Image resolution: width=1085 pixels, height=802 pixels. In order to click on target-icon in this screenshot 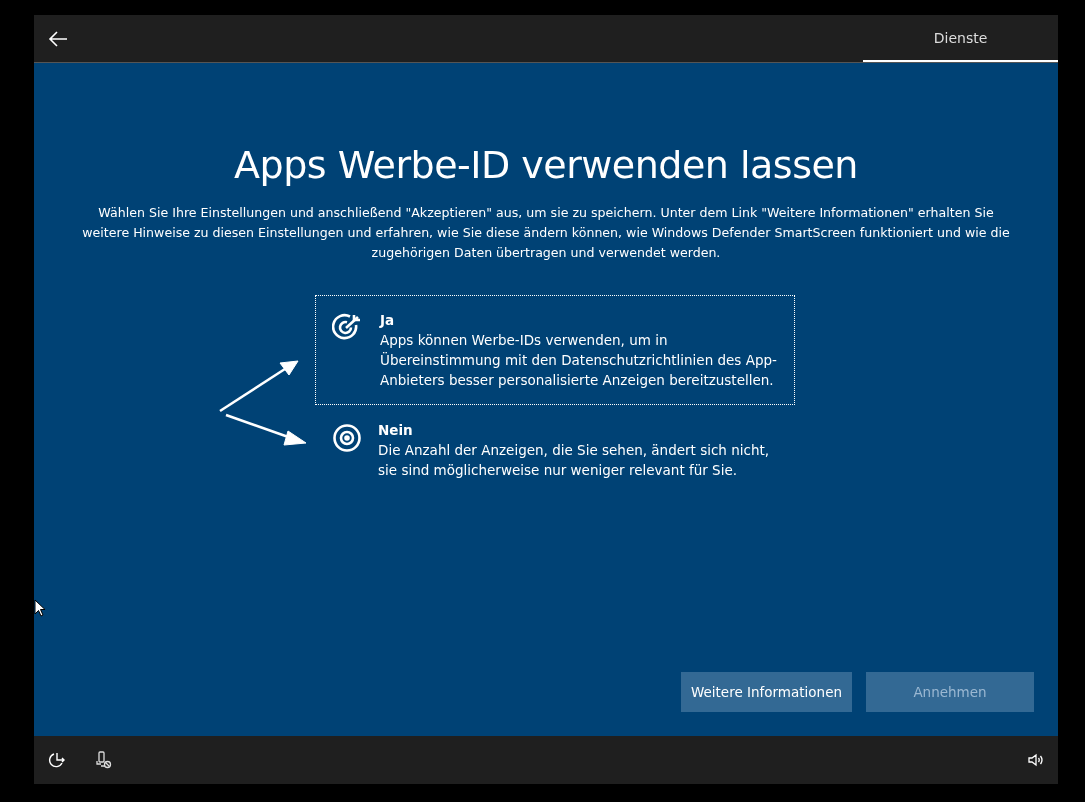, I will do `click(347, 438)`.